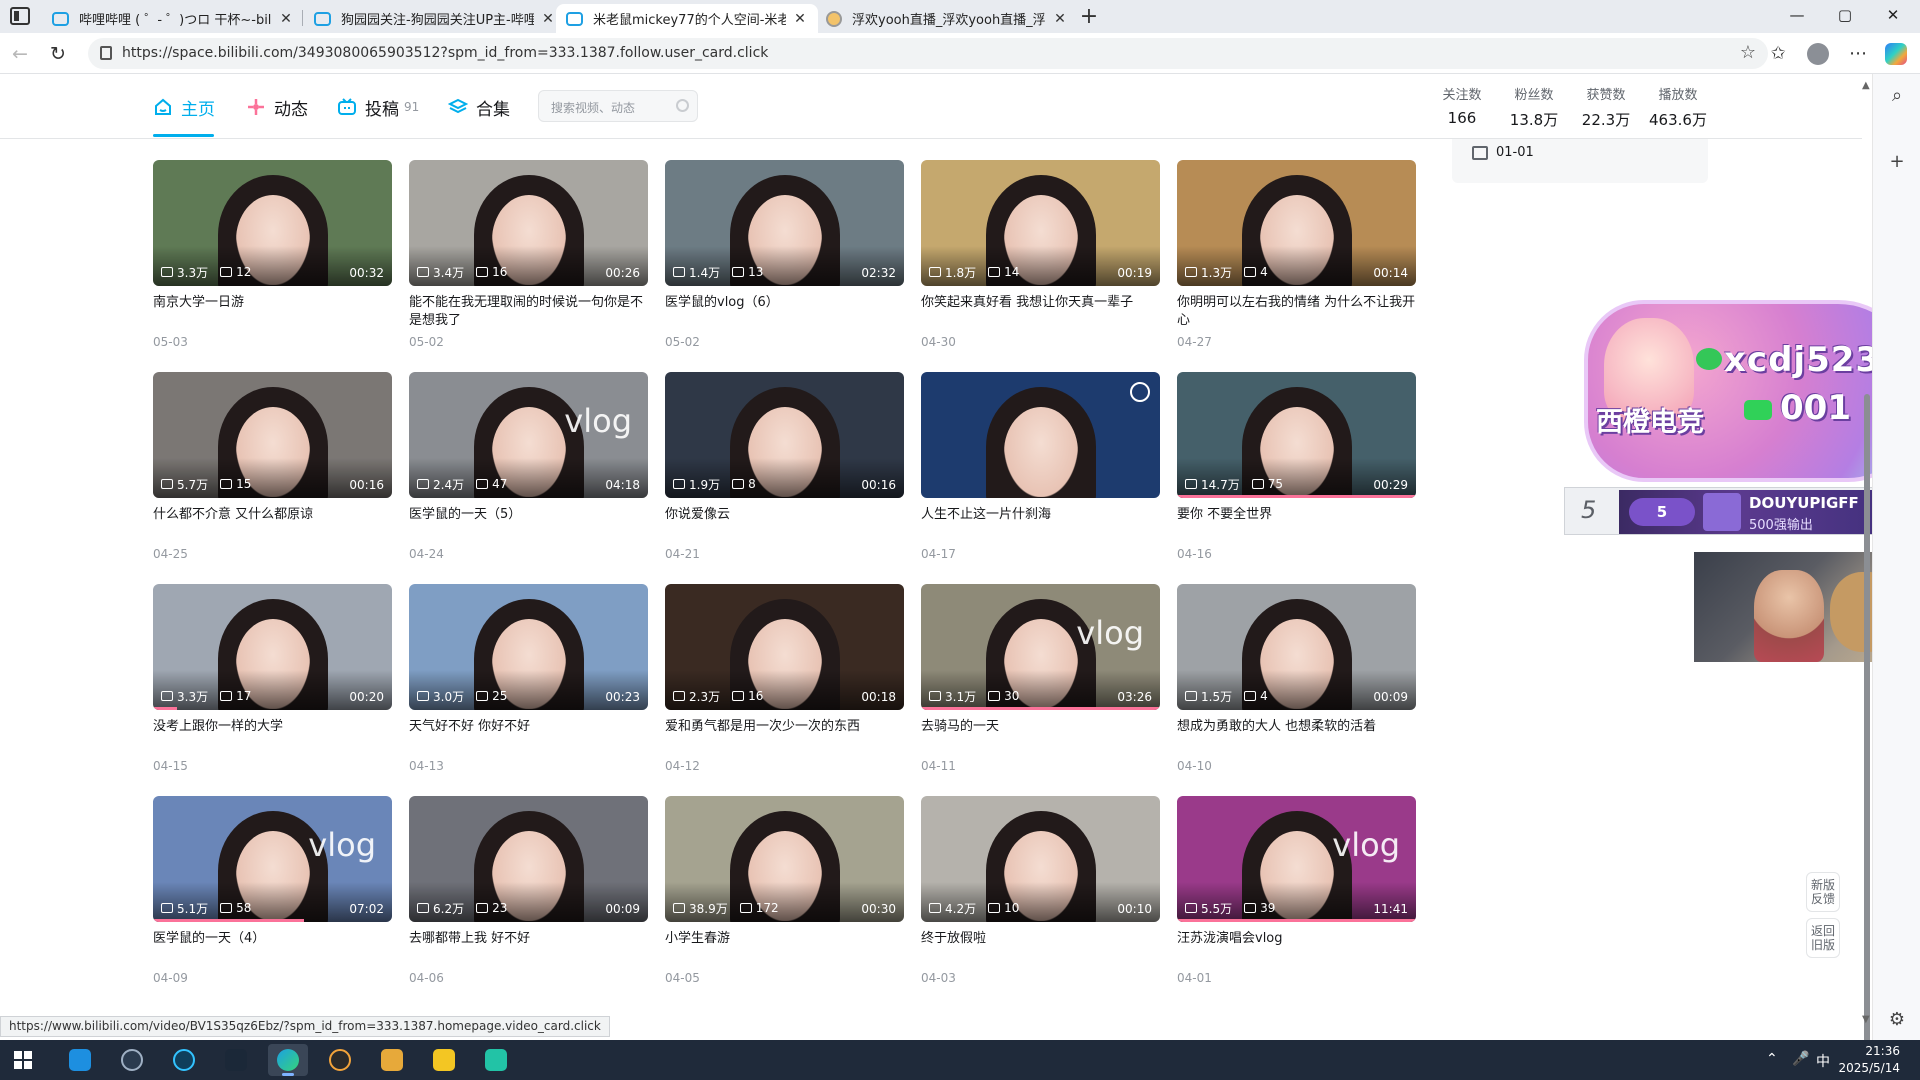  I want to click on site-info-icon, so click(106, 53).